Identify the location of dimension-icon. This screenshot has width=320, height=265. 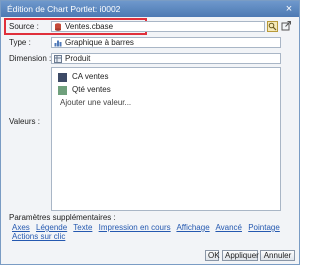
(58, 59).